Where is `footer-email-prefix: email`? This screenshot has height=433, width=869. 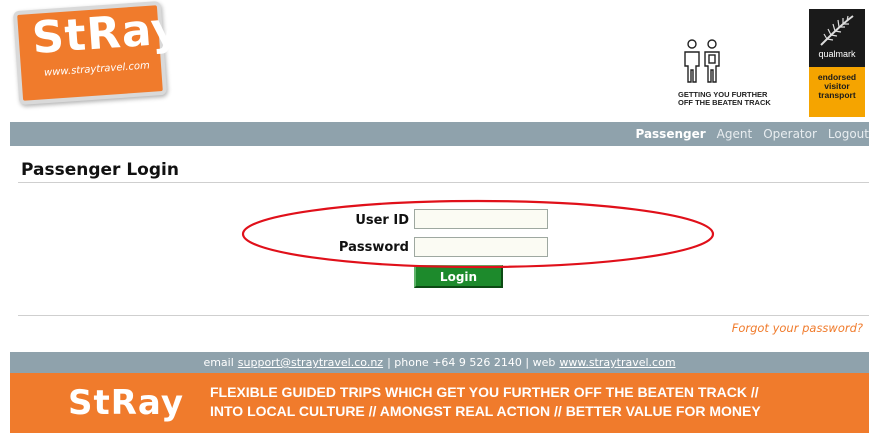 footer-email-prefix: email is located at coordinates (218, 362).